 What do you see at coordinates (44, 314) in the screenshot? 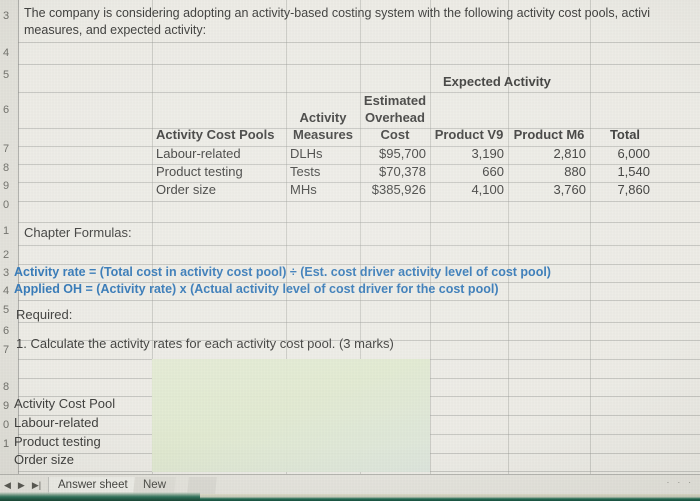
I see `required-heading: Required:` at bounding box center [44, 314].